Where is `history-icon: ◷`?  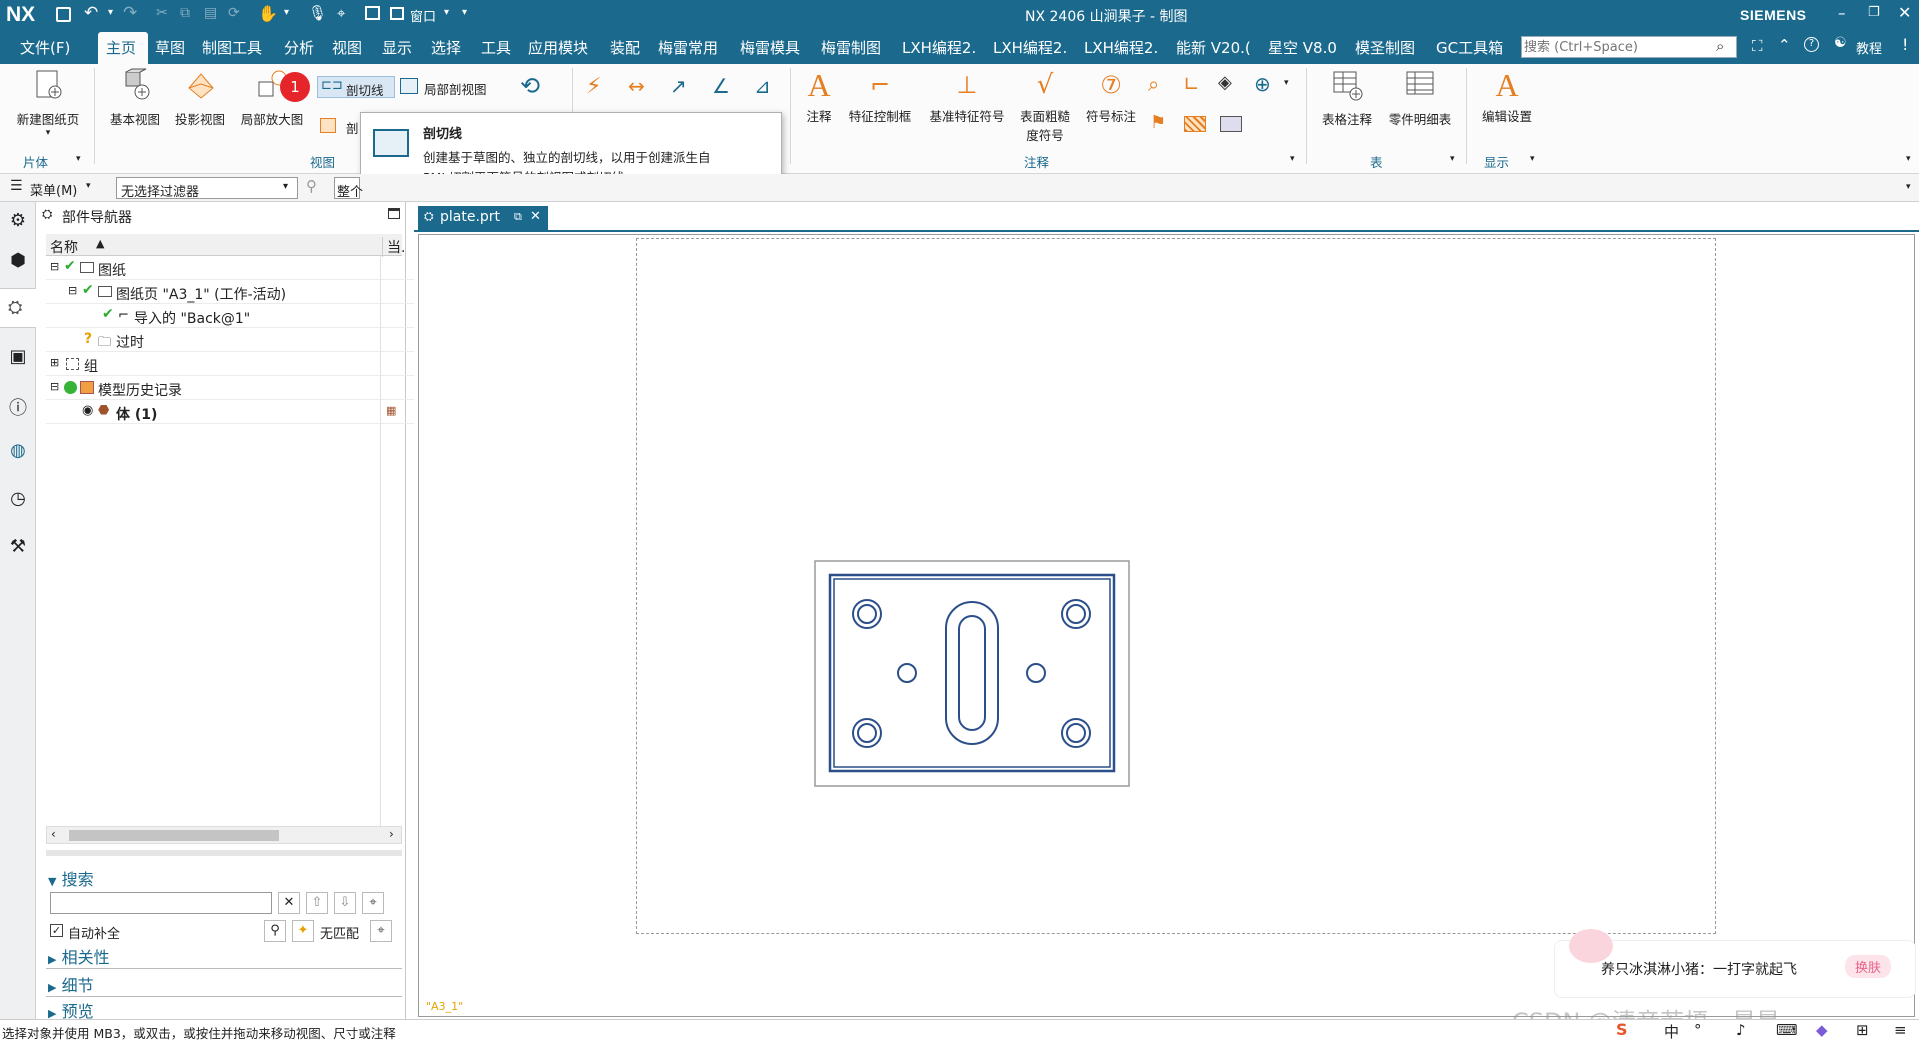 history-icon: ◷ is located at coordinates (18, 500).